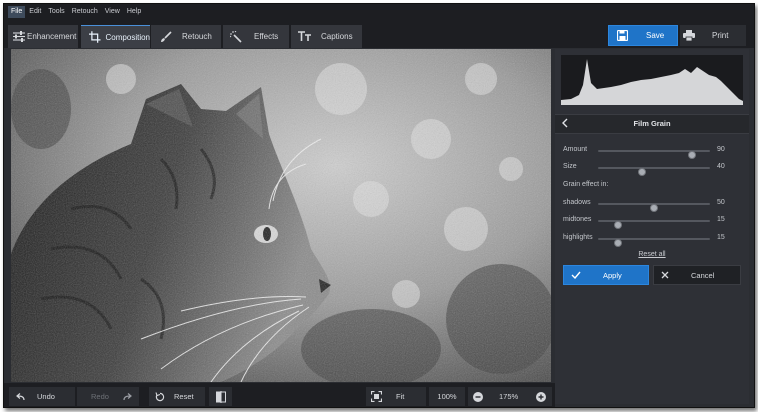 The width and height of the screenshot is (758, 412). Describe the element at coordinates (376, 396) in the screenshot. I see `fit-screen-icon` at that location.